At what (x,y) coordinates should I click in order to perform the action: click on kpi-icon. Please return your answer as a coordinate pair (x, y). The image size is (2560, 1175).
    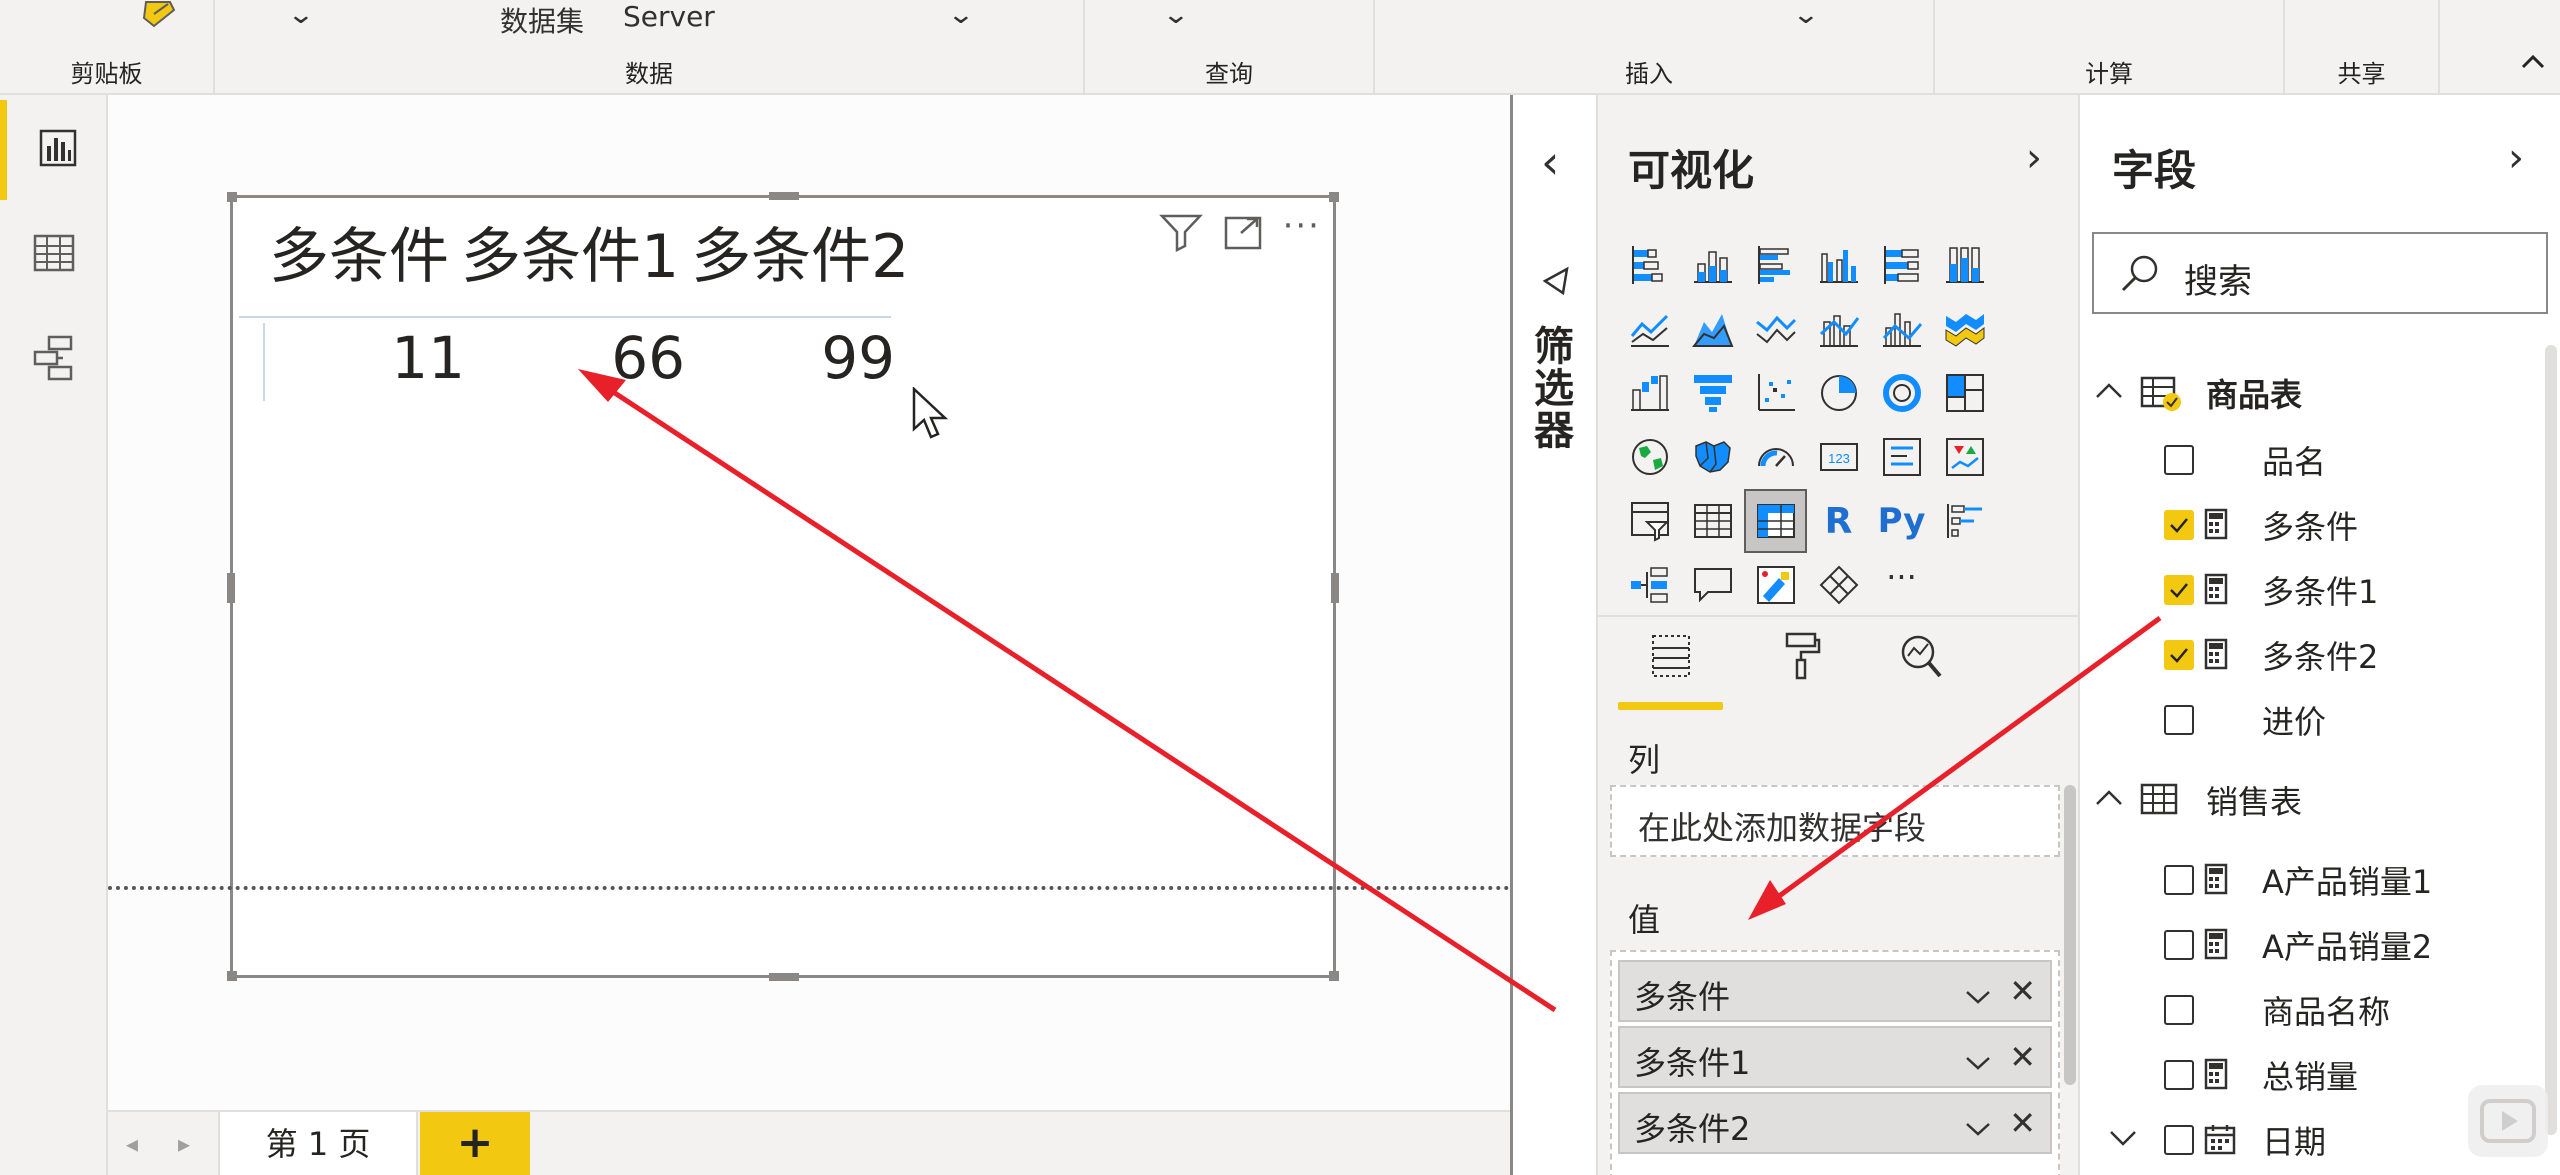
    Looking at the image, I should click on (1964, 457).